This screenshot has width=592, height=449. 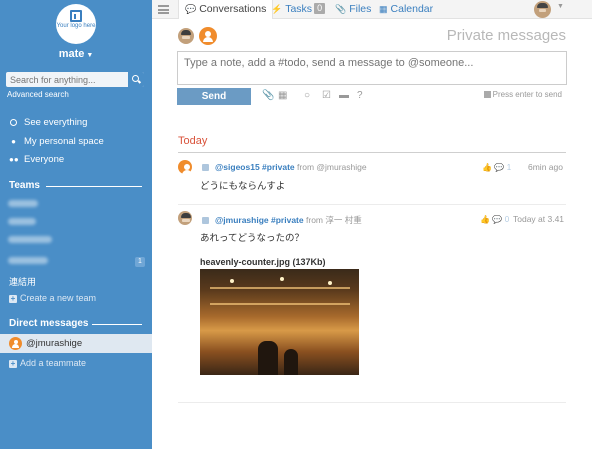 I want to click on team-item: 連結用, so click(x=22, y=281).